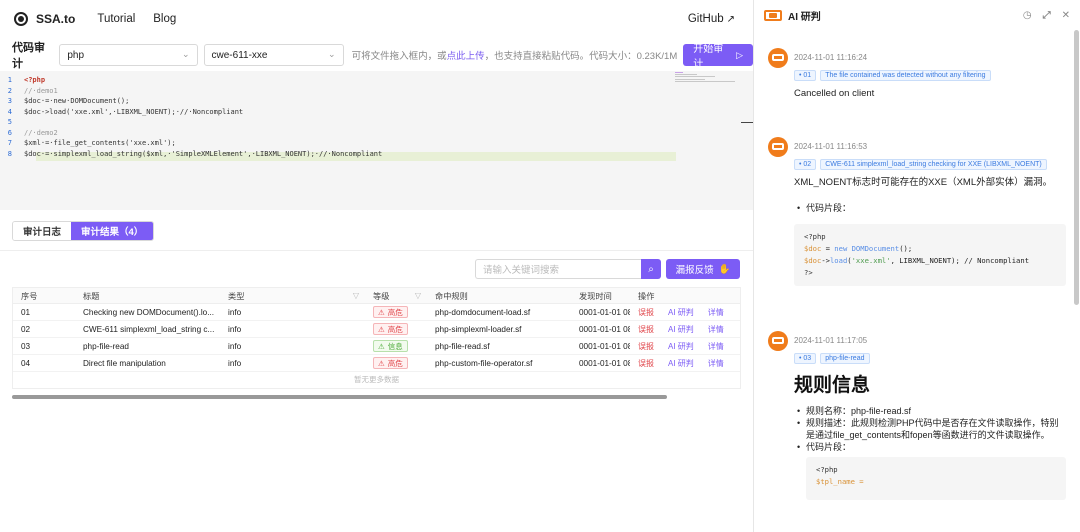  Describe the element at coordinates (42, 231) in the screenshot. I see `tab-audit-log: 审计日志` at that location.